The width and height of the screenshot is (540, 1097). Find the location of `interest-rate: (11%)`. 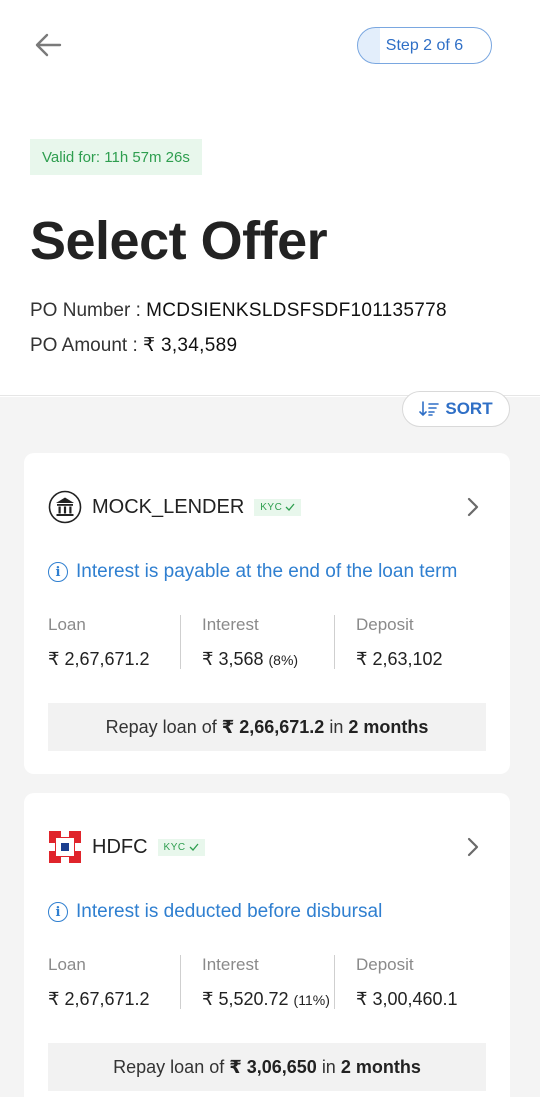

interest-rate: (11%) is located at coordinates (311, 1000).